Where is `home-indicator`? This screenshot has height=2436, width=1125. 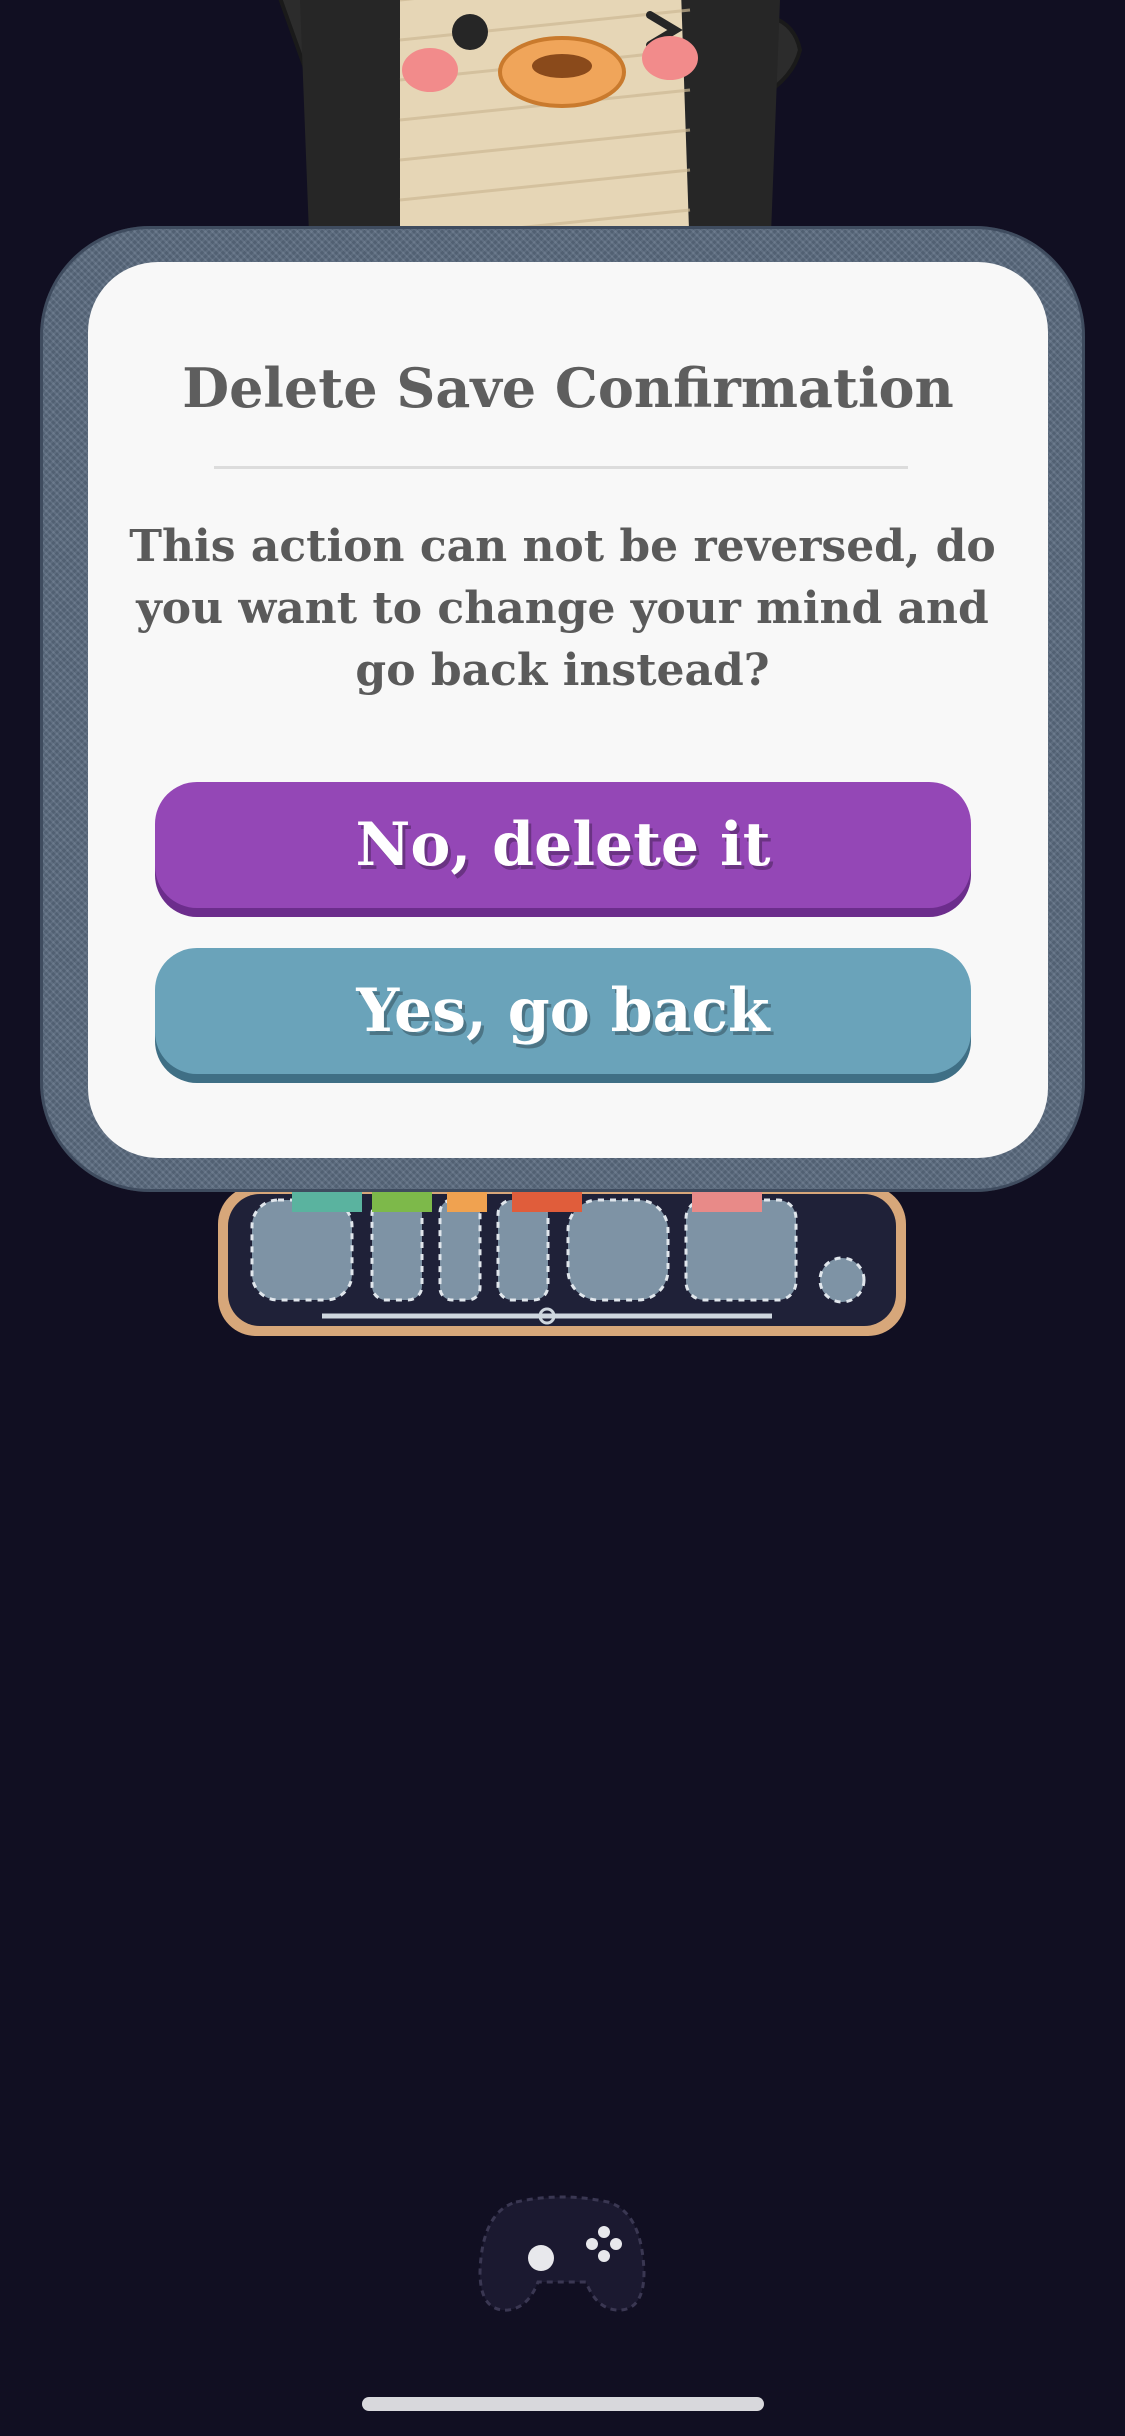 home-indicator is located at coordinates (563, 2404).